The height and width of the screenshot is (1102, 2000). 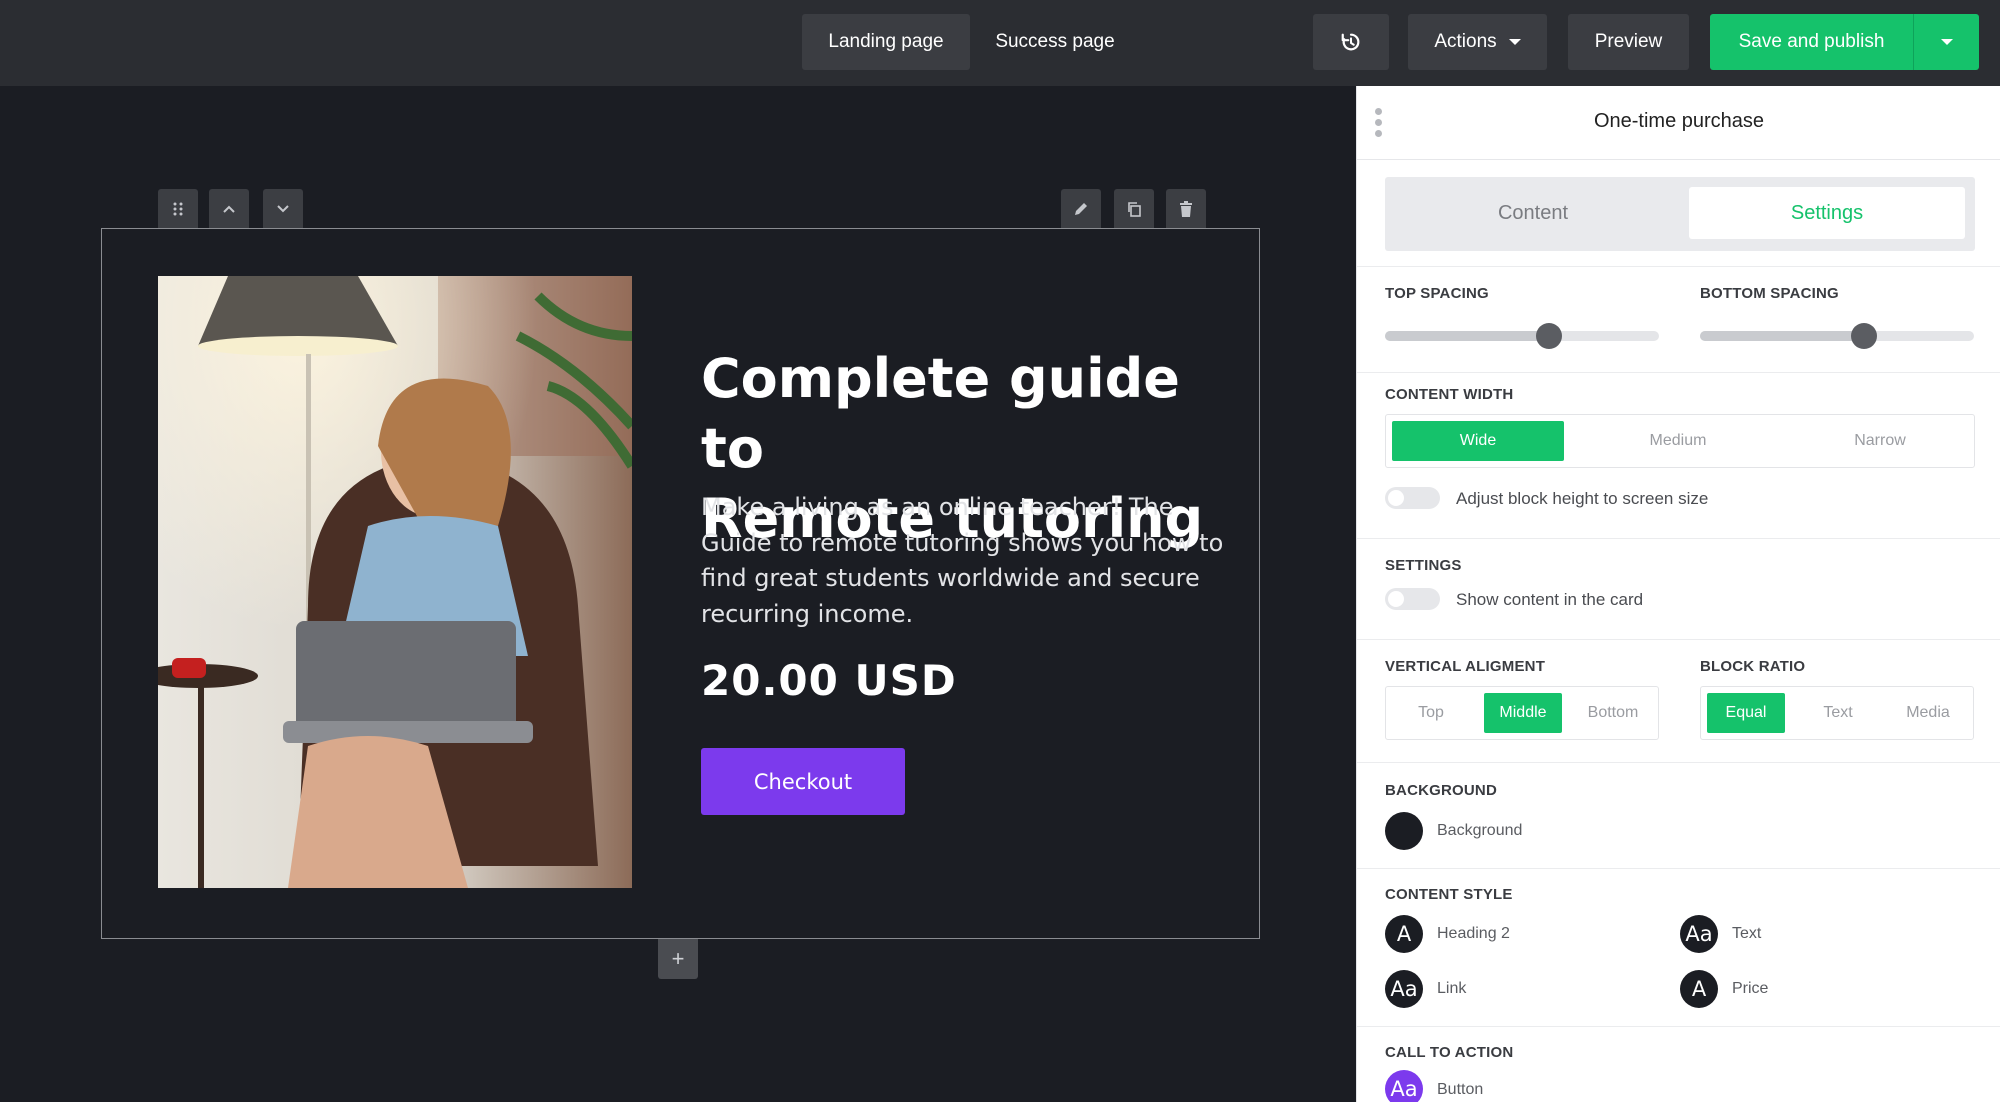 I want to click on settings-label: SETTINGS, so click(x=1423, y=565).